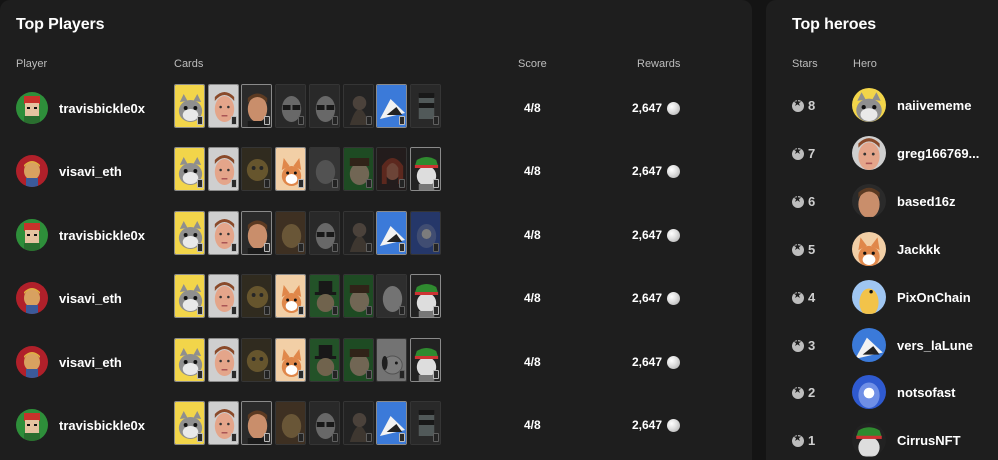 The height and width of the screenshot is (460, 998). I want to click on hero-row: 2 notsofast, so click(882, 397).